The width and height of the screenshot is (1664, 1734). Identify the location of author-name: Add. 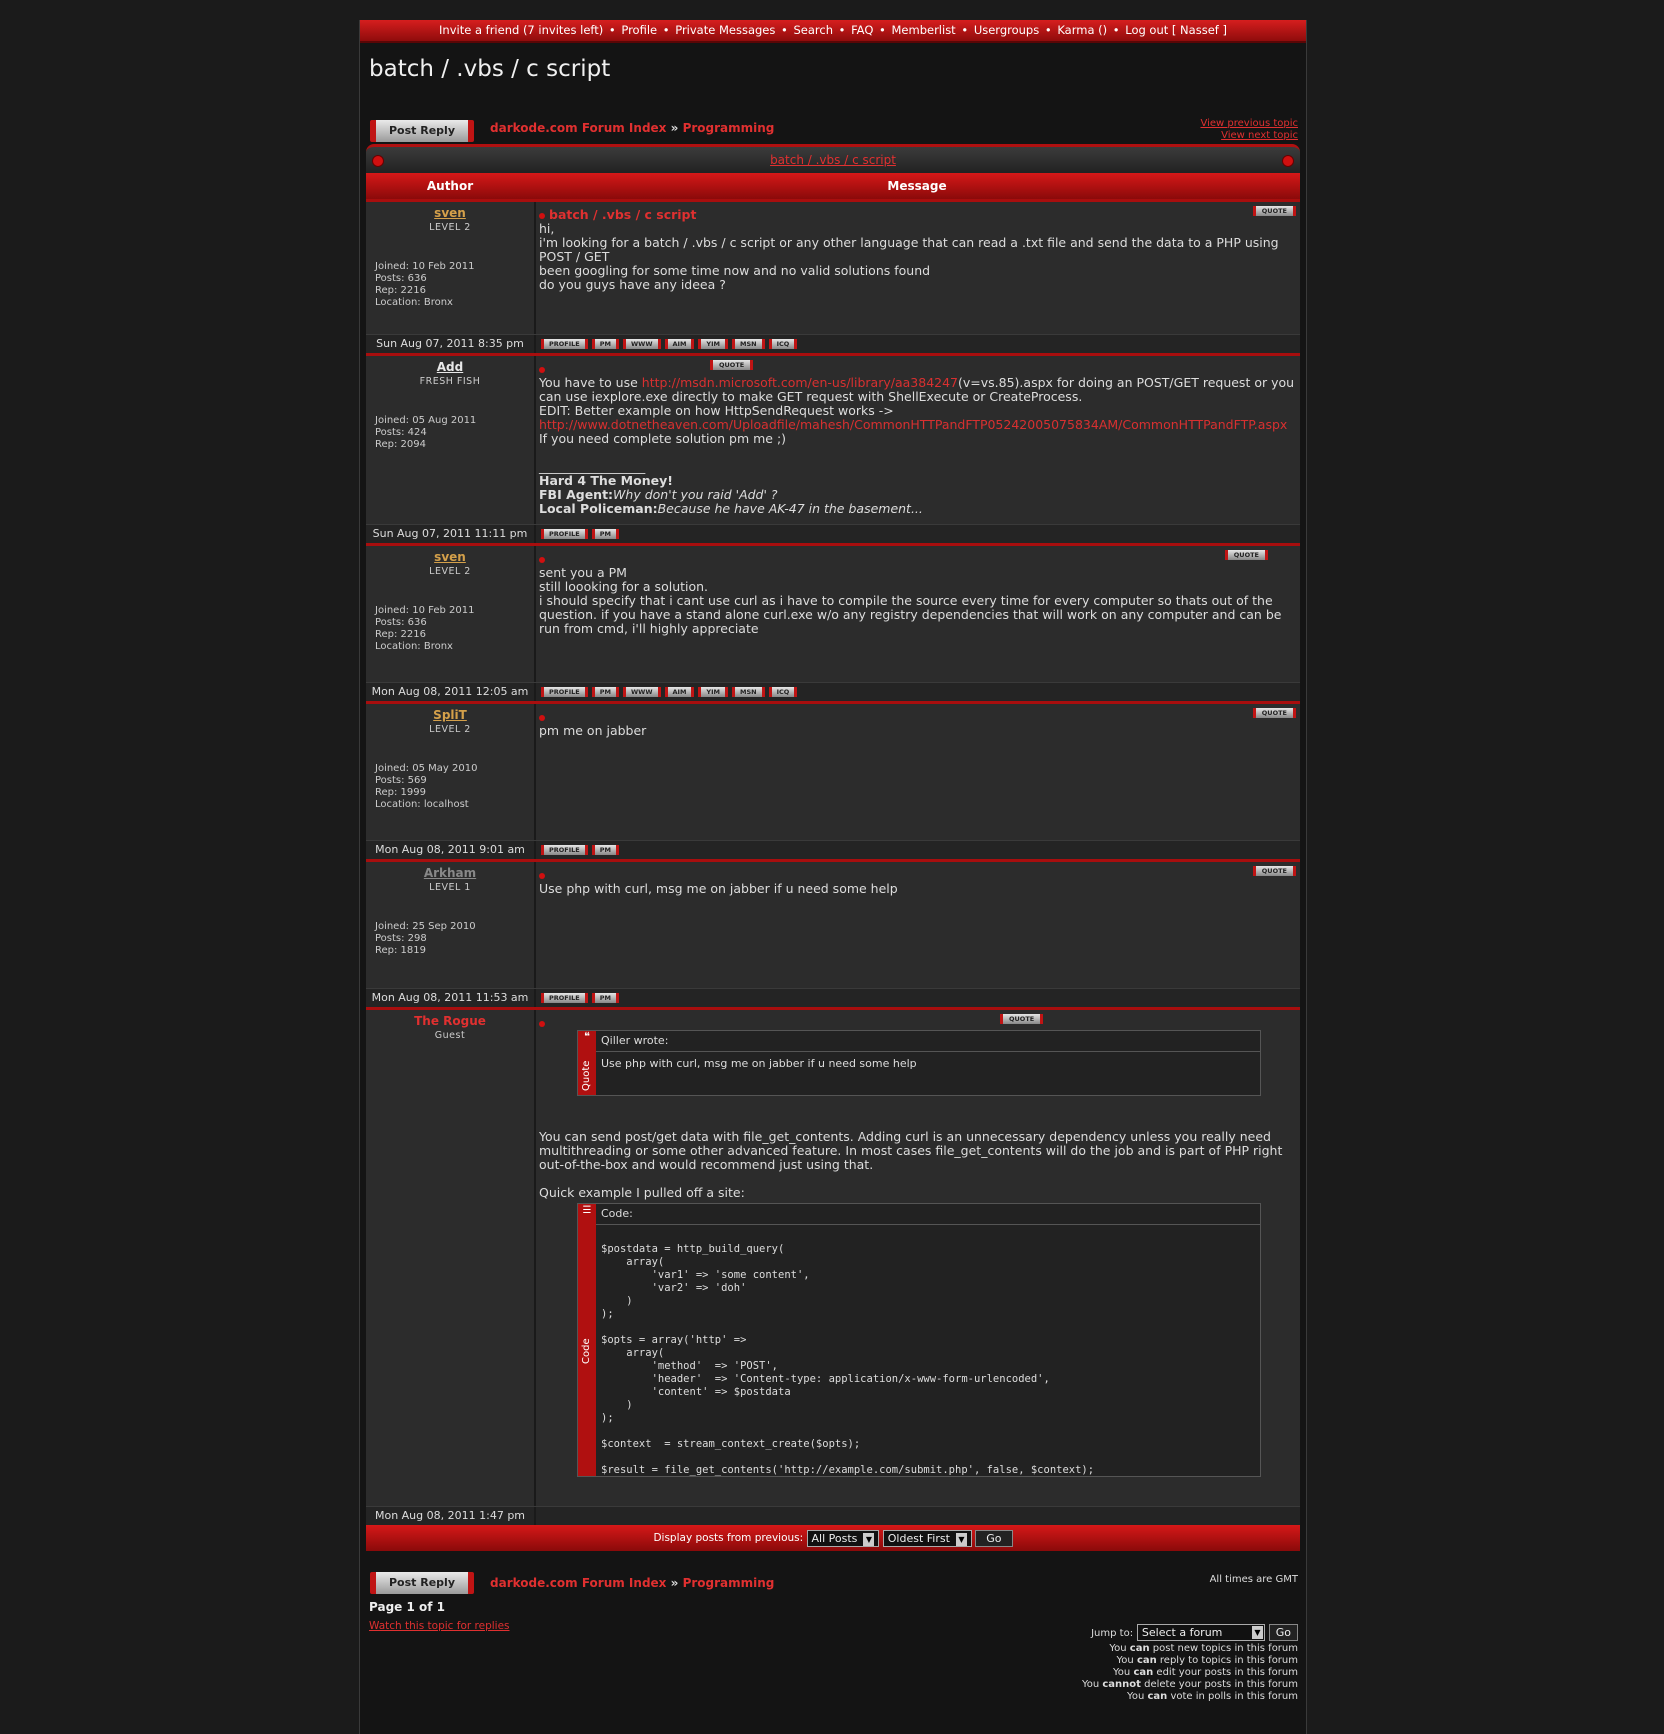
(450, 367).